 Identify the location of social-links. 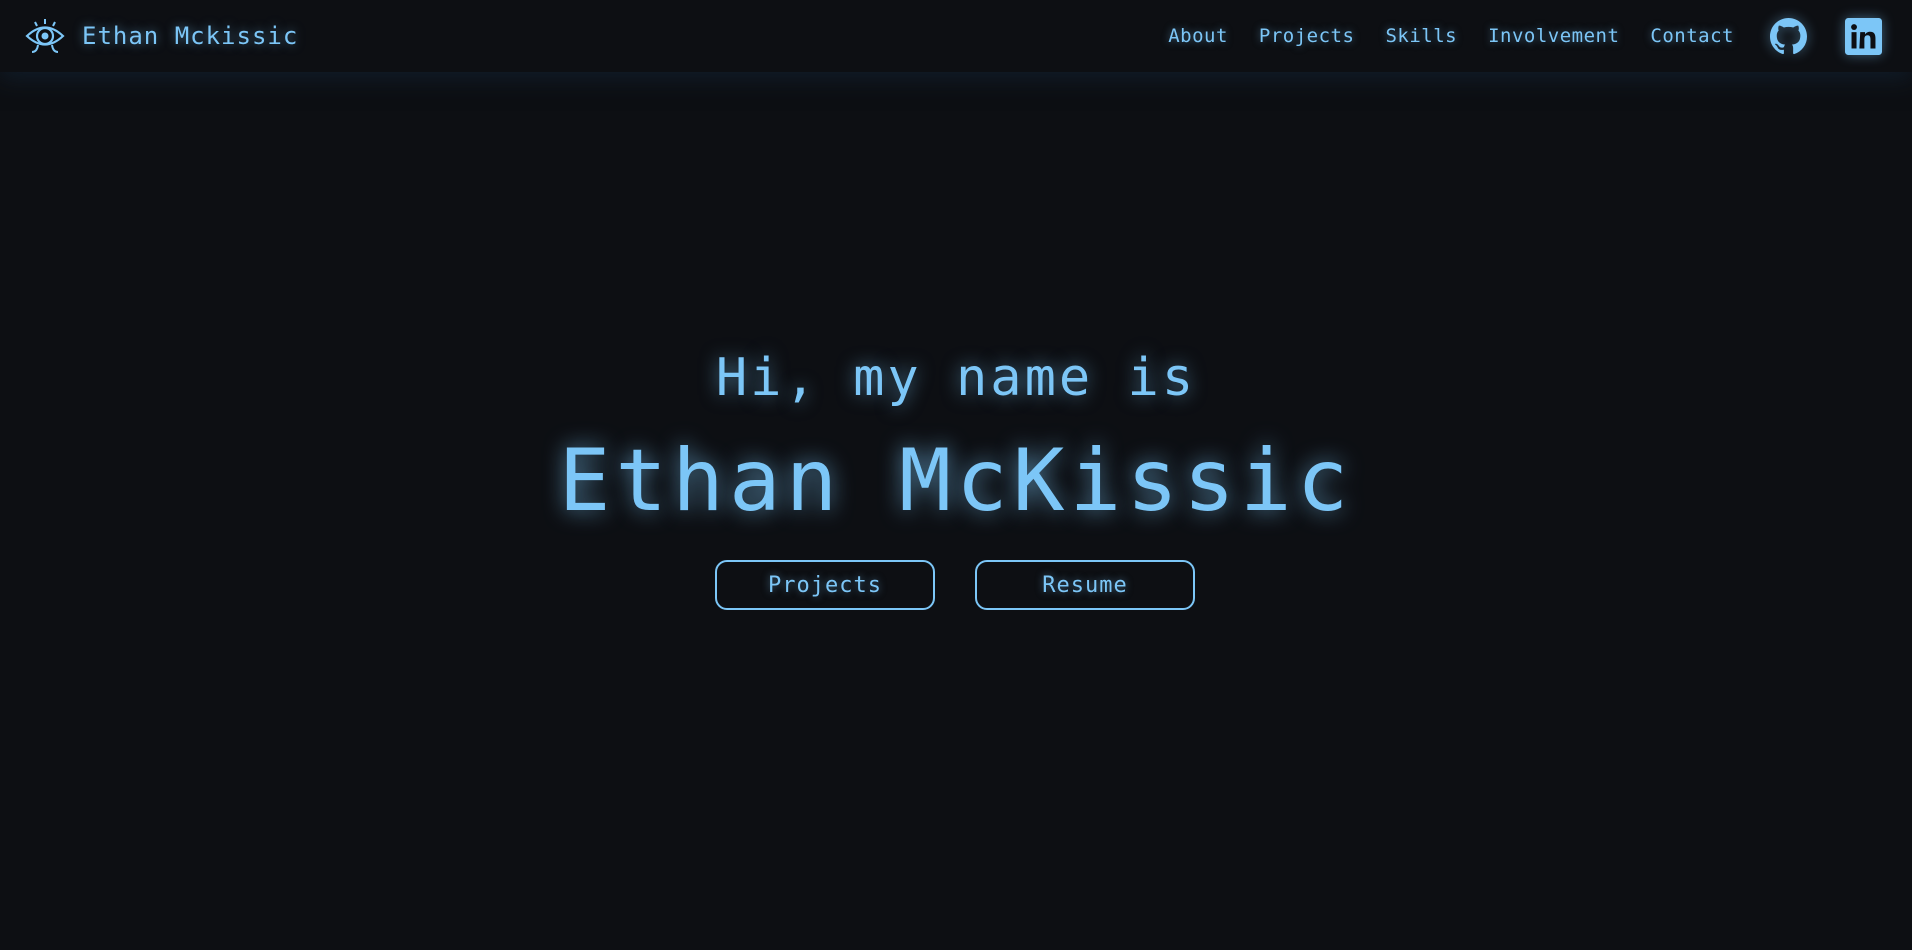
(1826, 36).